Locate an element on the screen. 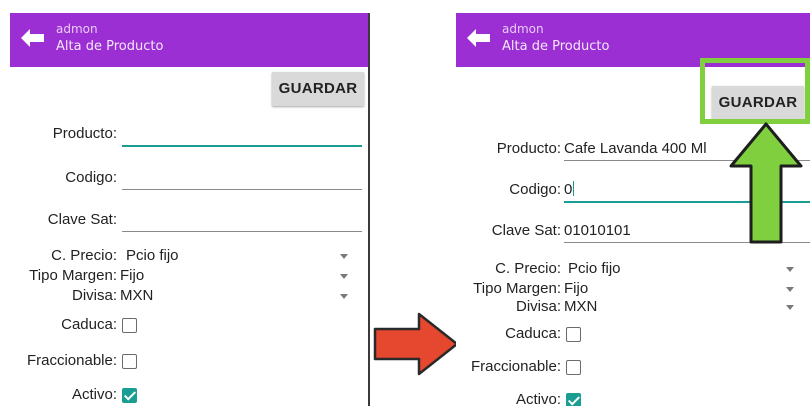 Image resolution: width=810 pixels, height=406 pixels. clave-sat-field is located at coordinates (242, 221).